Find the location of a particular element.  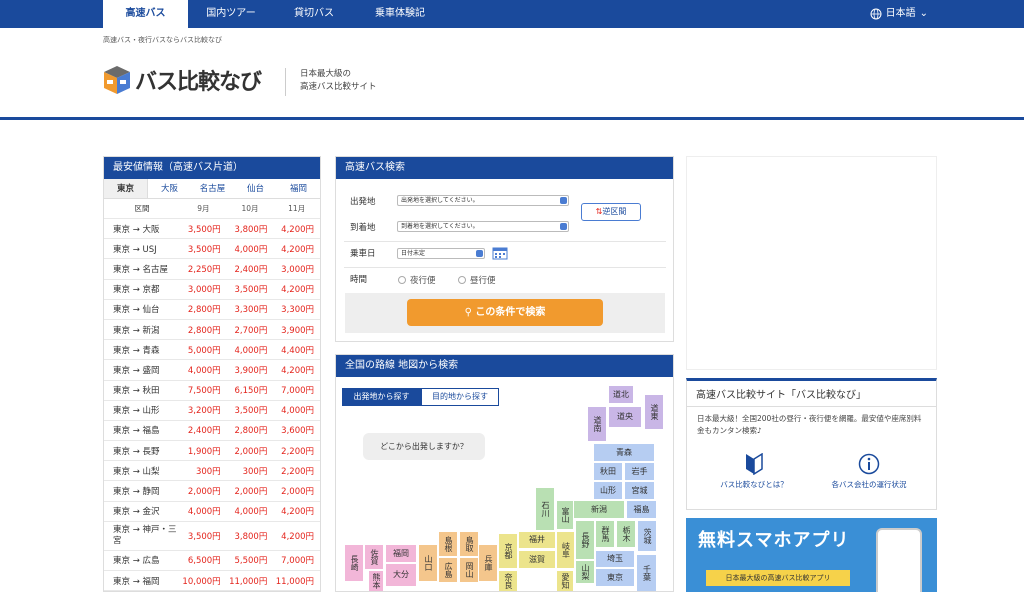

language-selector: 日本語 ⌄ is located at coordinates (899, 14).